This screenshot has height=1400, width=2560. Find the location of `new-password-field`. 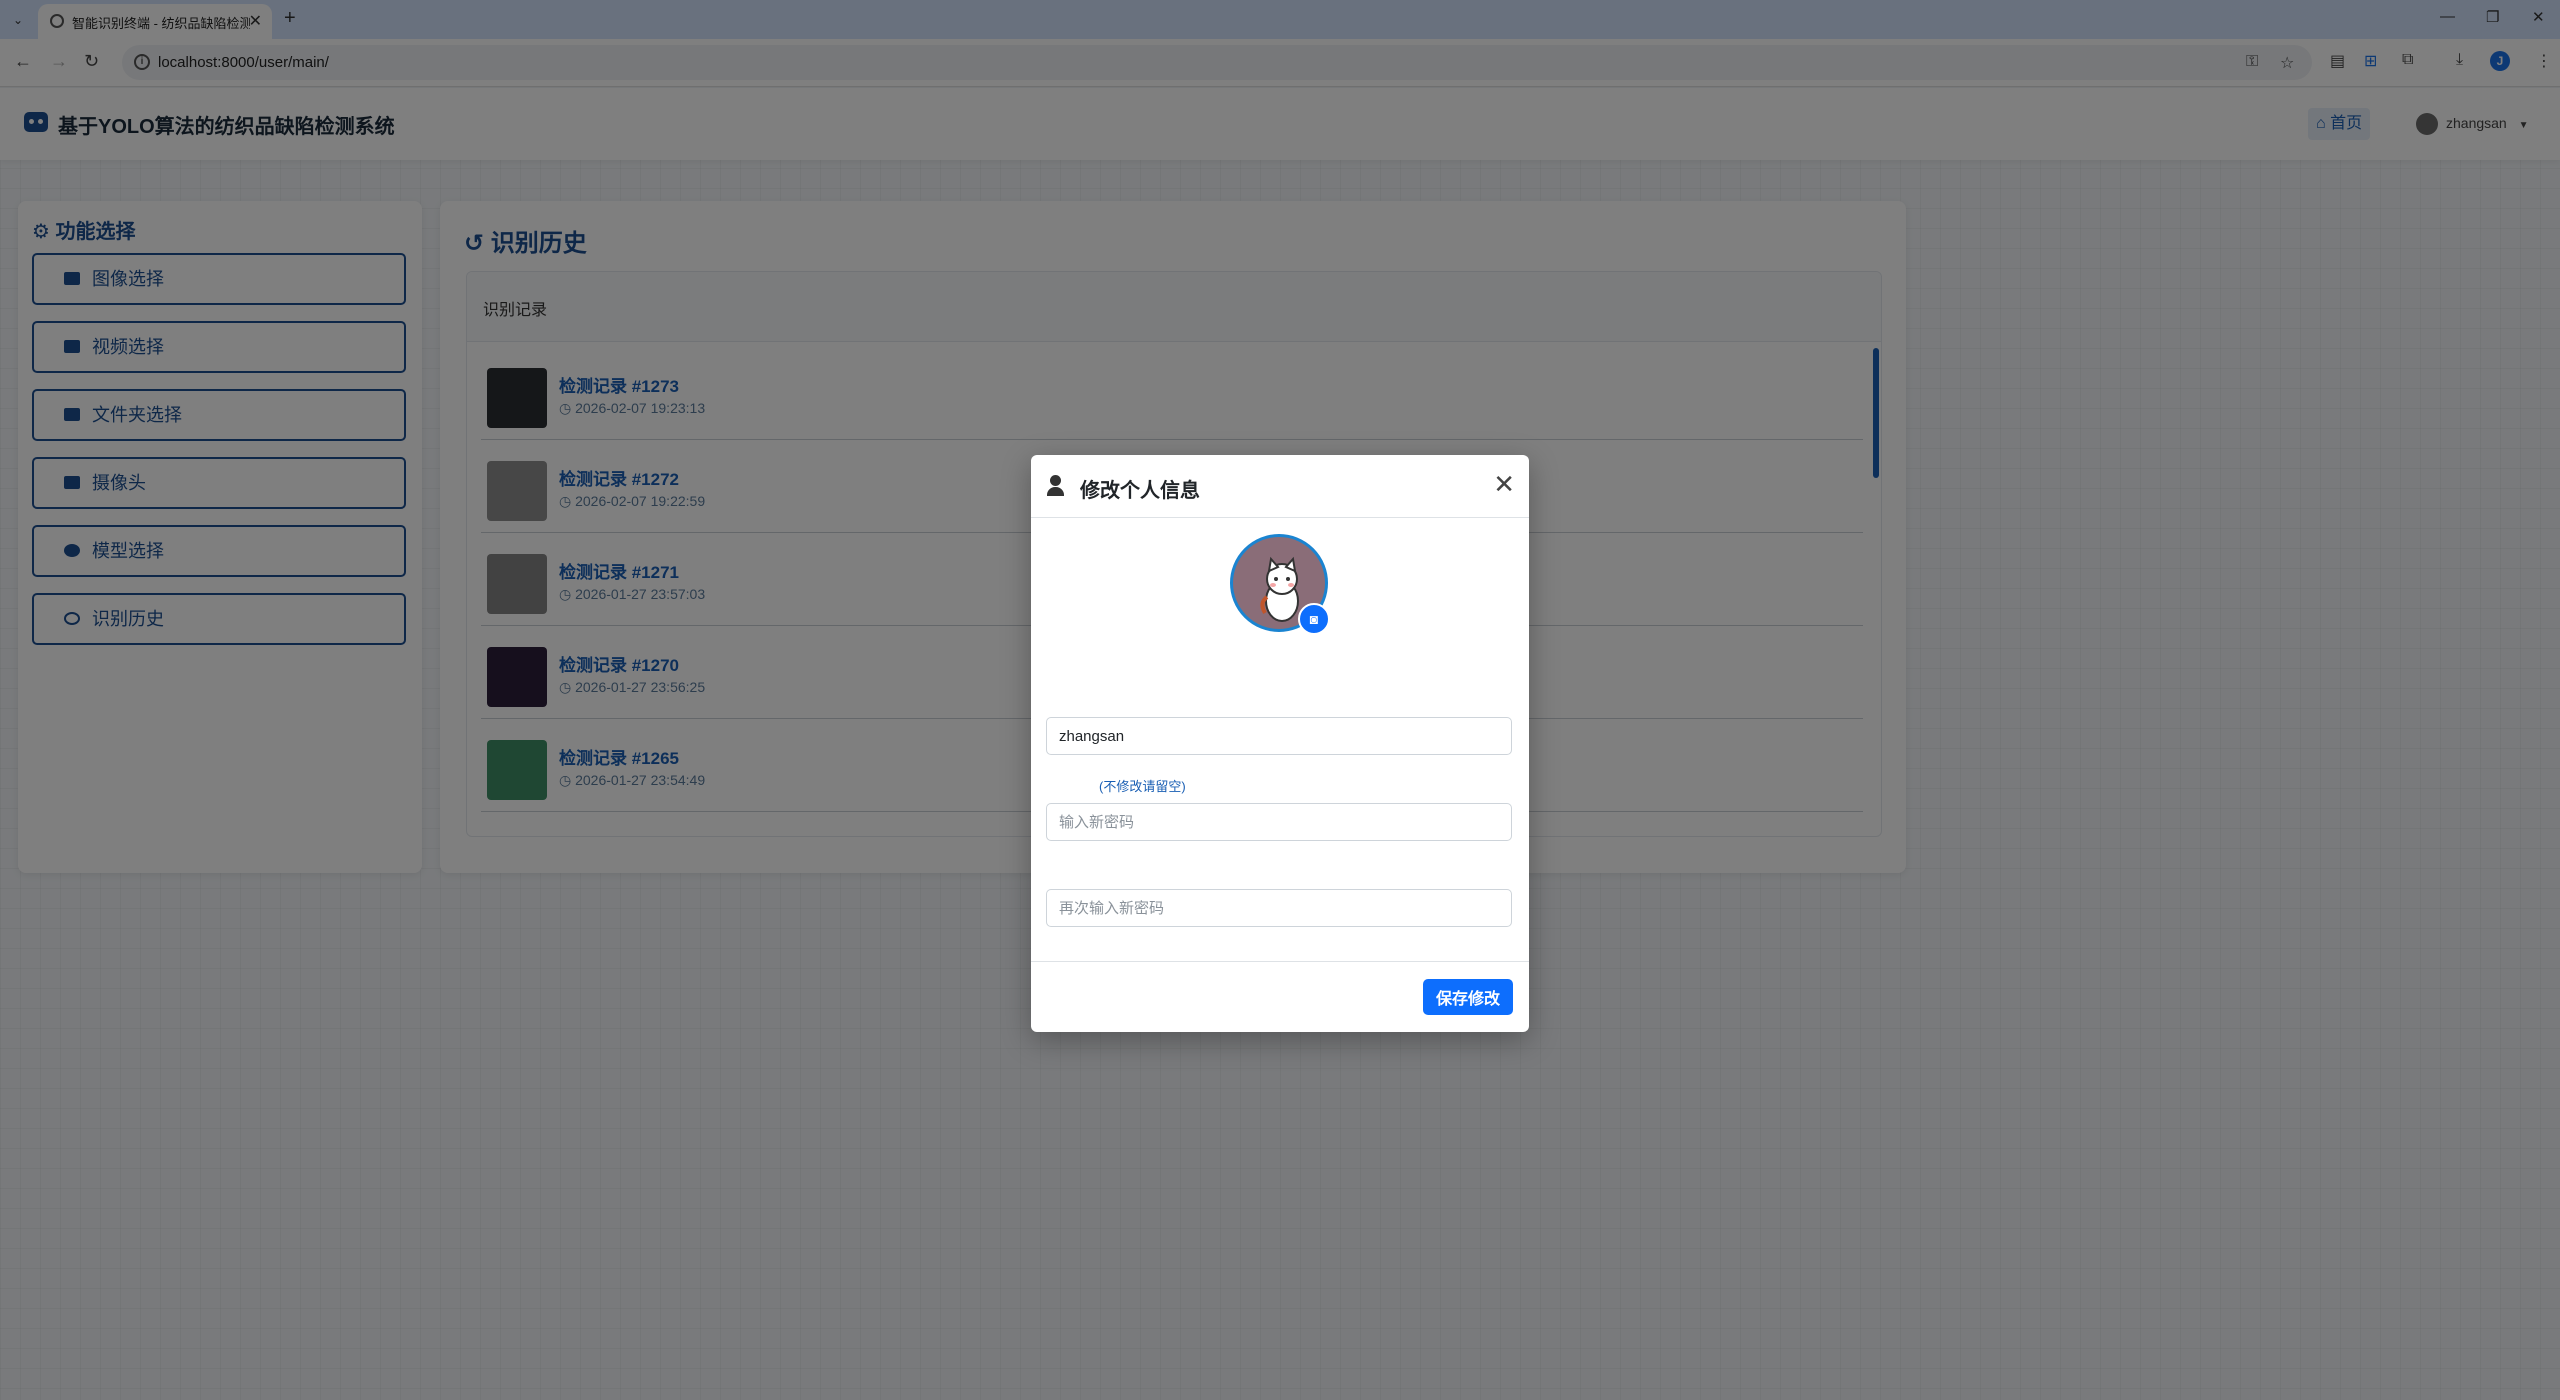

new-password-field is located at coordinates (1279, 822).